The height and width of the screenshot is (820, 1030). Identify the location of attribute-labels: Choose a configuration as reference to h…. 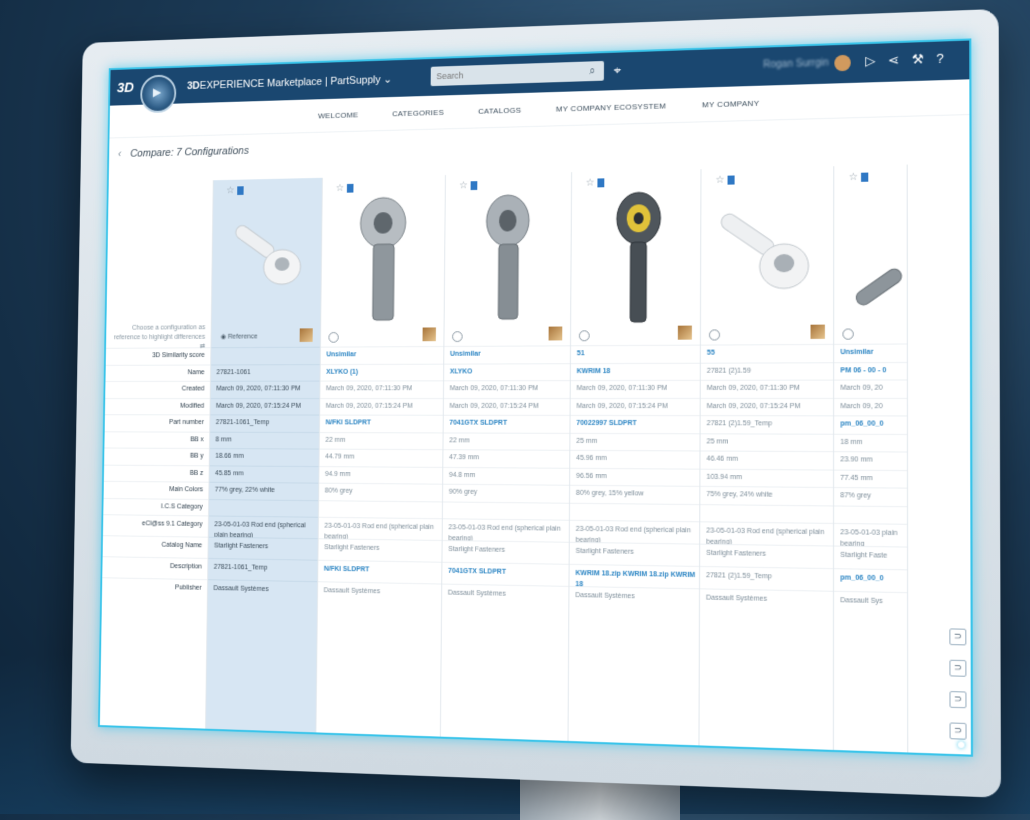
(157, 454).